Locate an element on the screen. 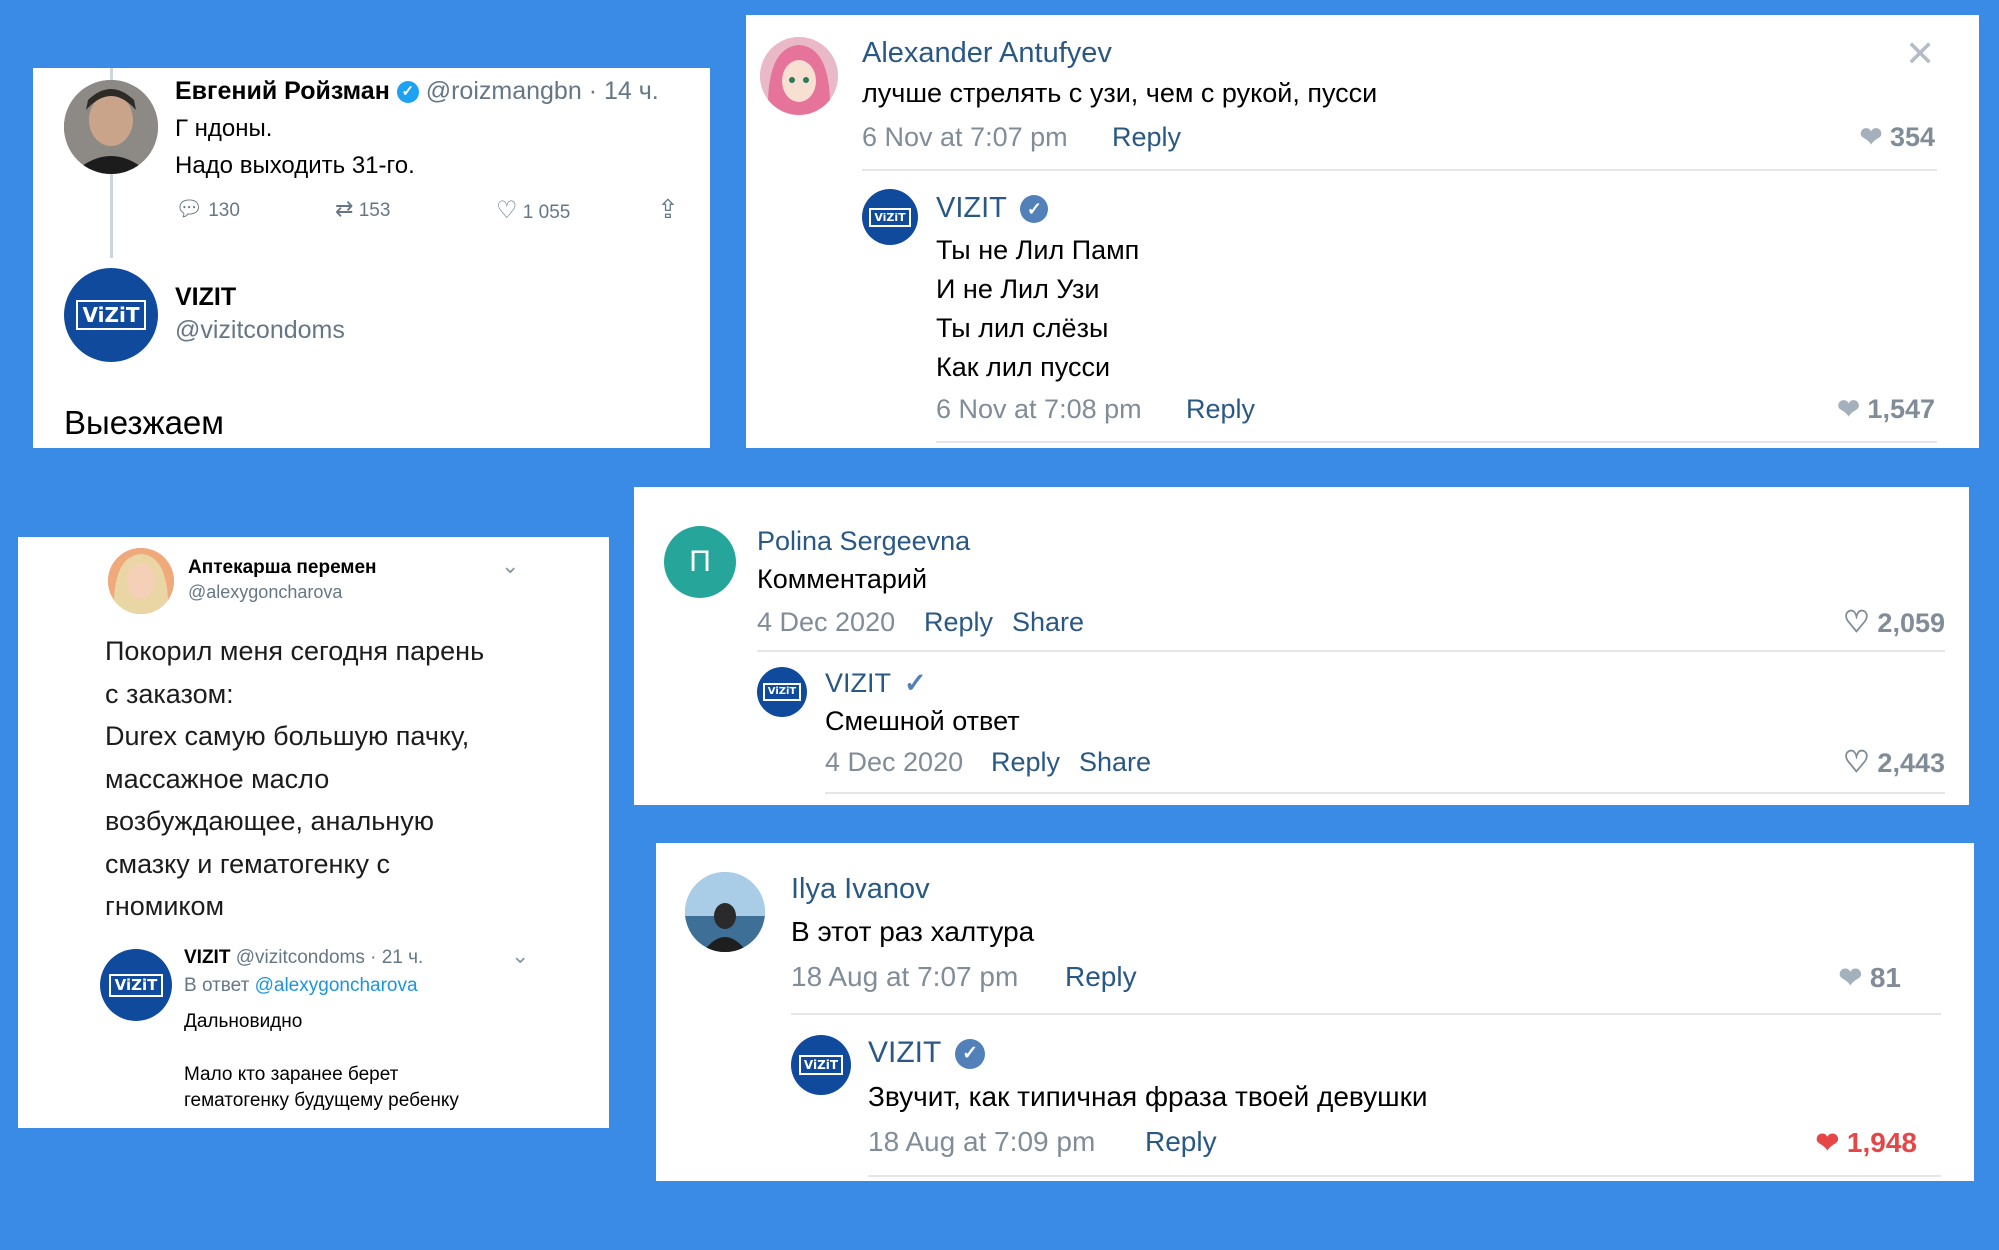  avatar-letter: П is located at coordinates (700, 561).